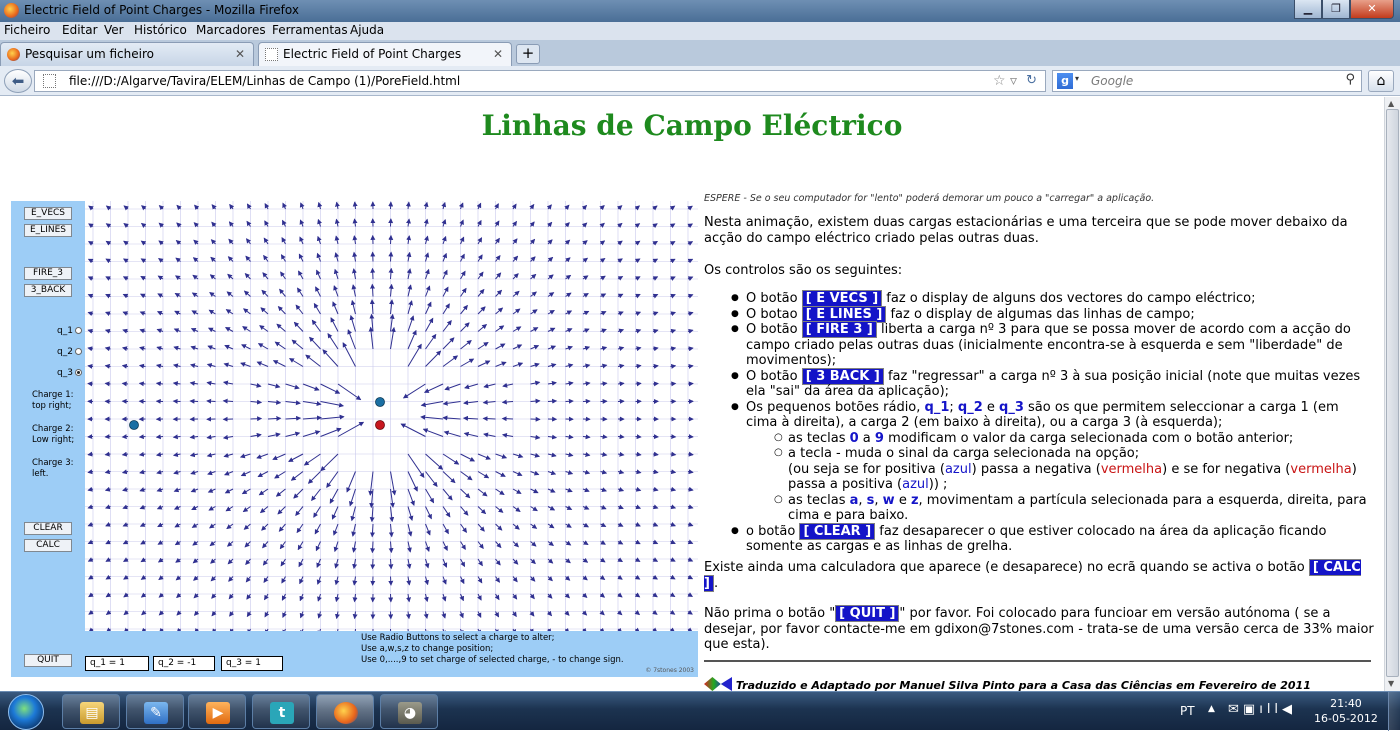 The image size is (1400, 731). What do you see at coordinates (310, 30) in the screenshot?
I see `menu-ferramentas: Ferramentas` at bounding box center [310, 30].